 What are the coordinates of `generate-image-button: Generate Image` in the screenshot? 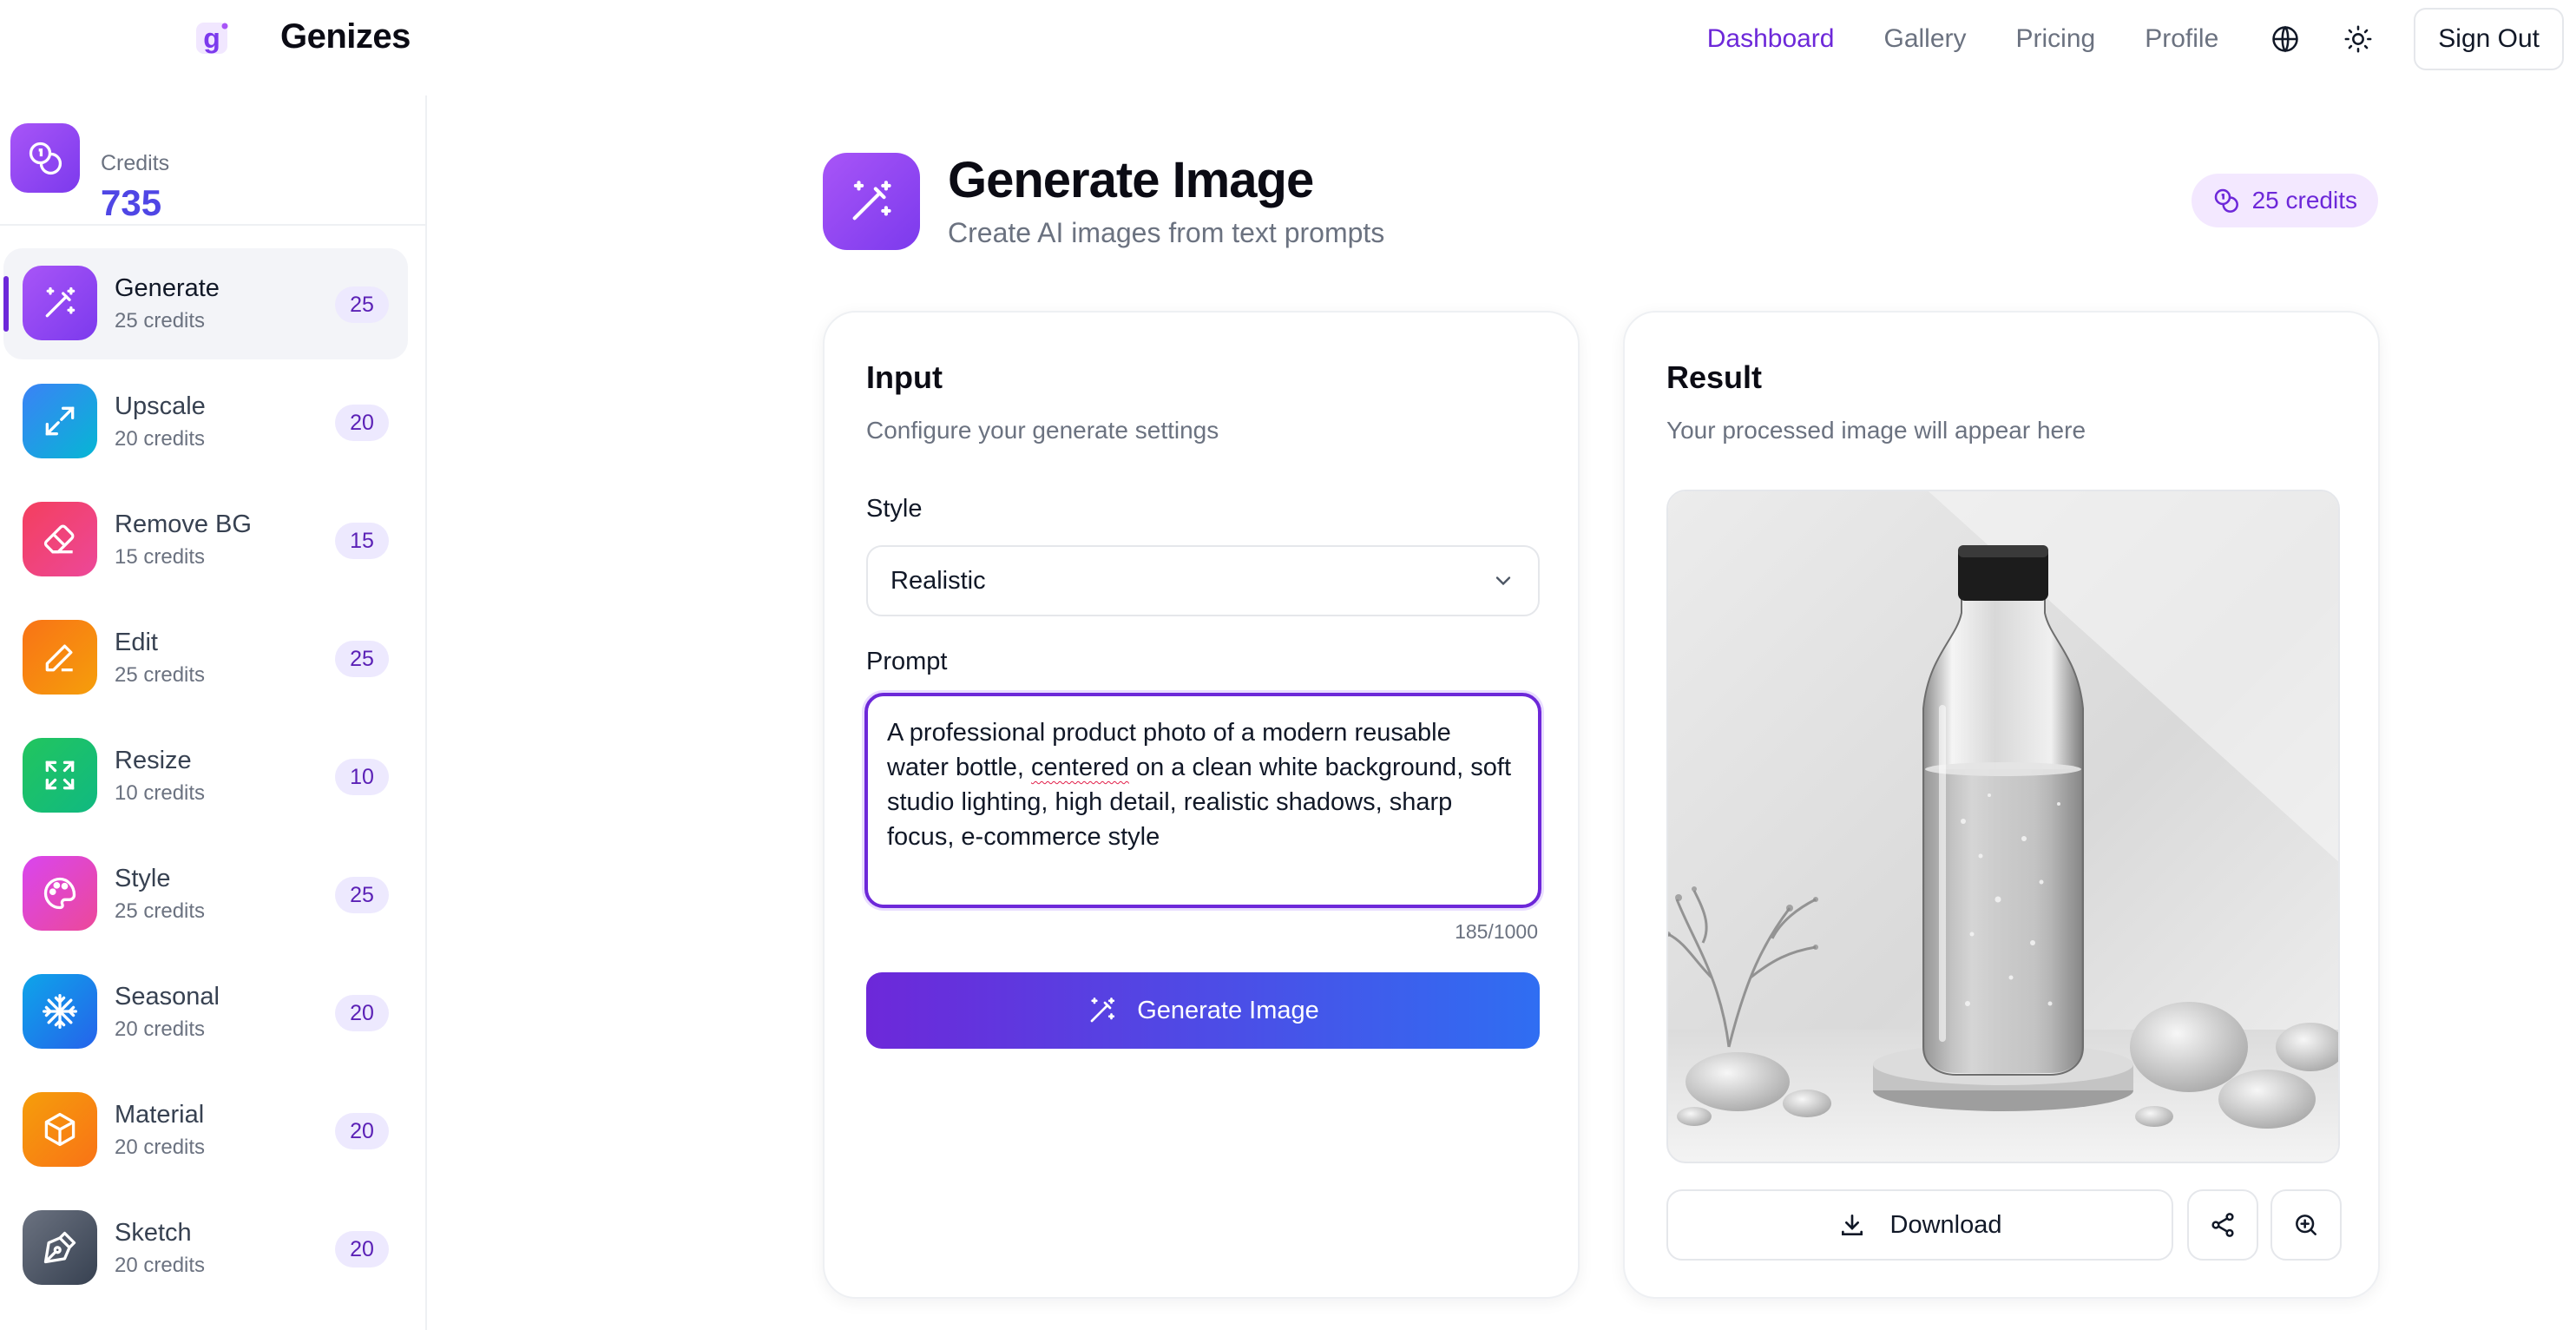 It's located at (1203, 1011).